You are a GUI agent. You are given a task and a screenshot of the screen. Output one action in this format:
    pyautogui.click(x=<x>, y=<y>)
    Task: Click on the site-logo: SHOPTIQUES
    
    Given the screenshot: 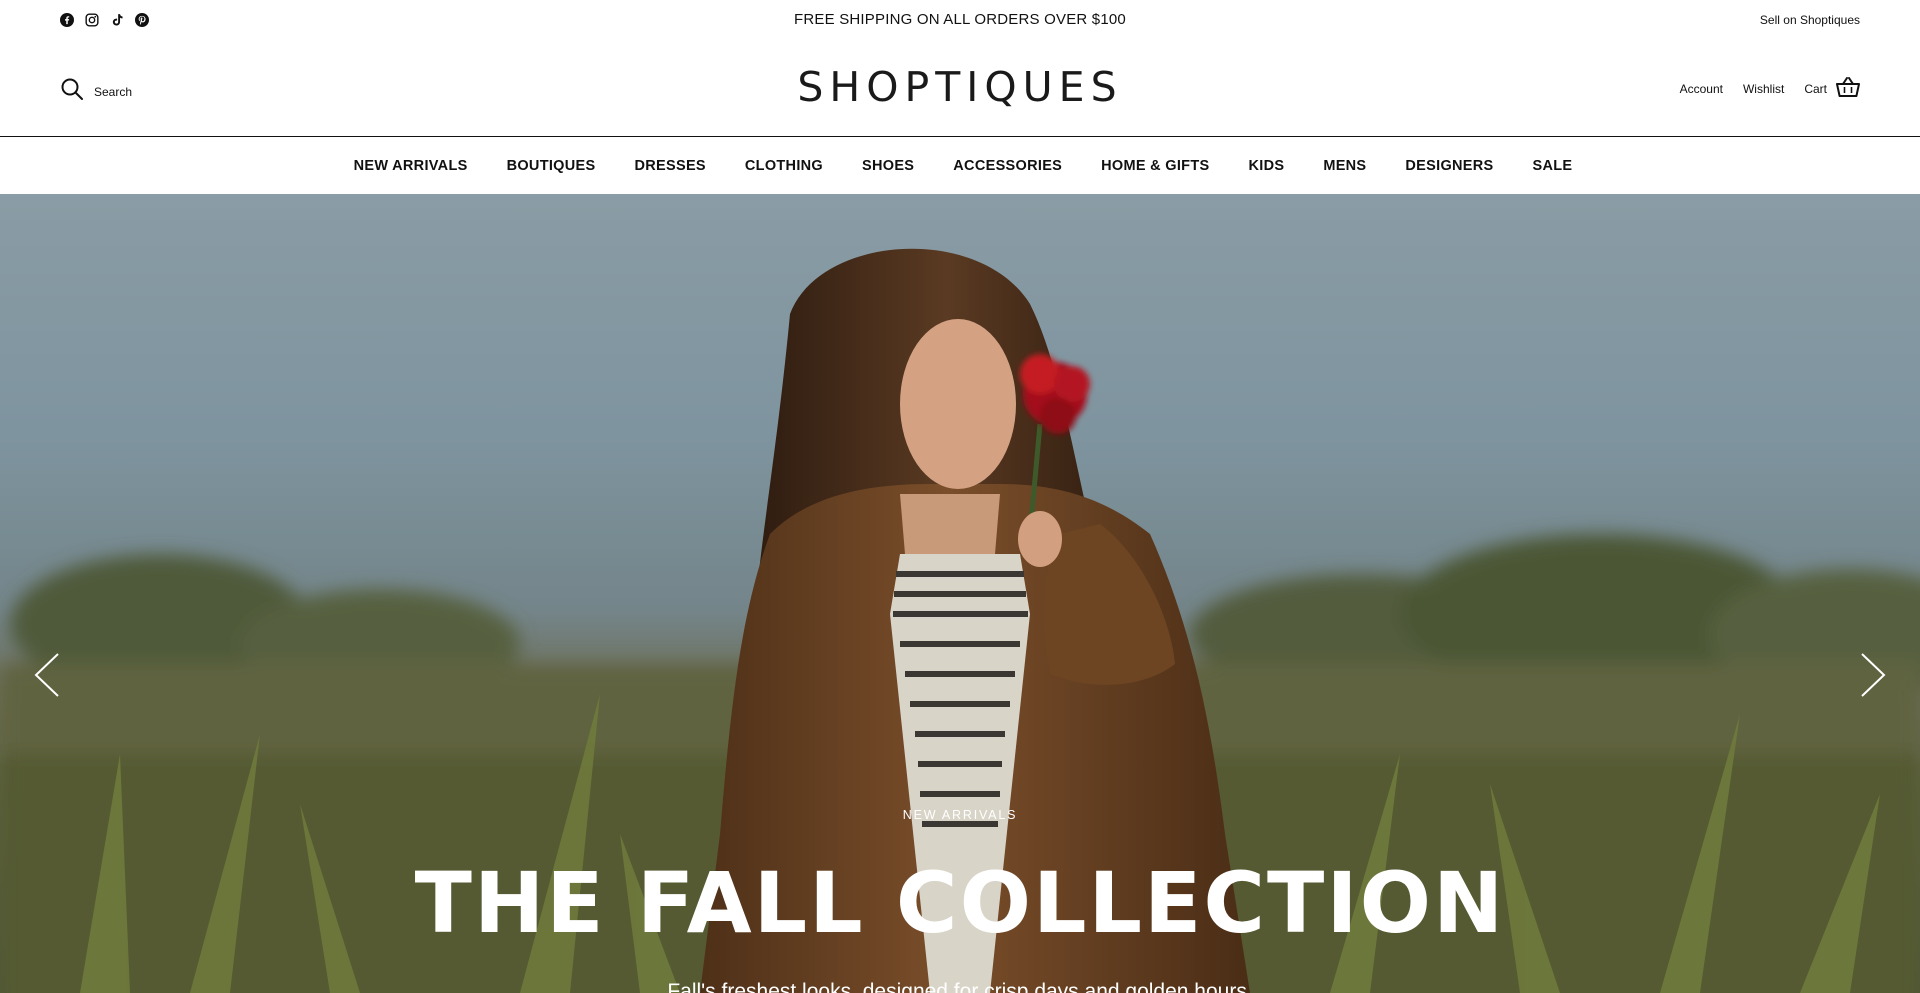 What is the action you would take?
    pyautogui.click(x=960, y=87)
    